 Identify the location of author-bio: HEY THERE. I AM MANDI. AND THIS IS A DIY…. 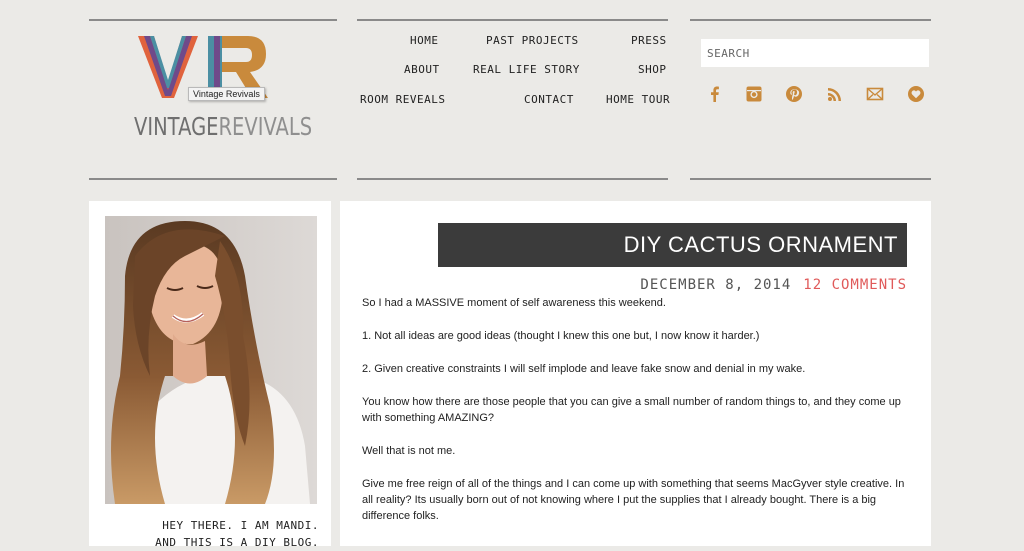
(234, 534).